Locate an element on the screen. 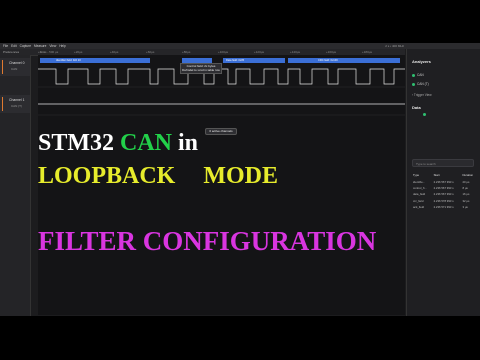  ruler-tick: +80µs is located at coordinates (186, 52).